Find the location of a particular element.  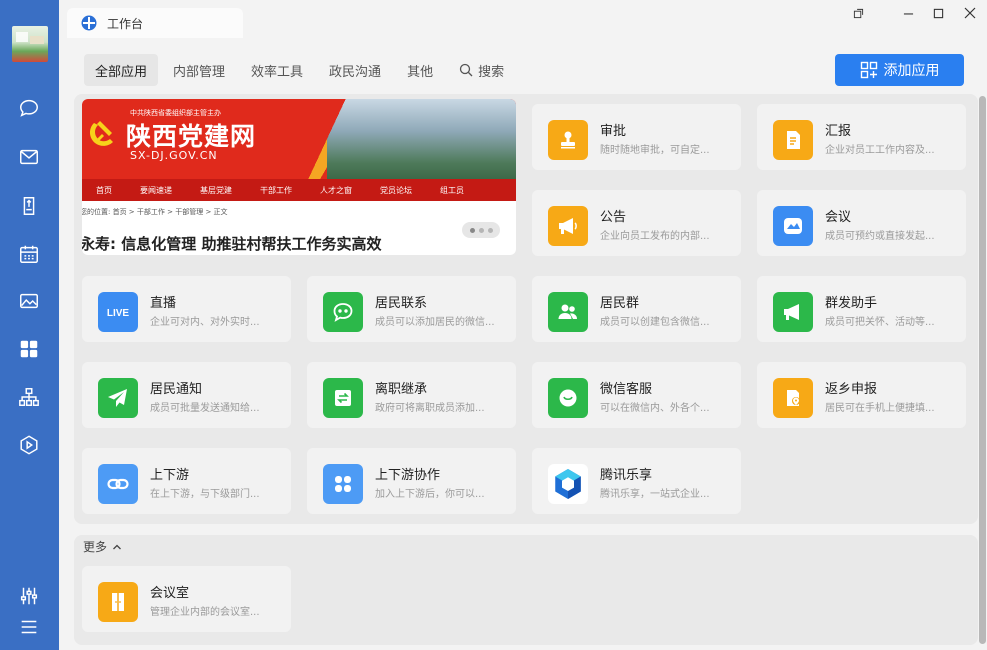

tab-efficiency-tools: 效率工具 is located at coordinates (277, 70).